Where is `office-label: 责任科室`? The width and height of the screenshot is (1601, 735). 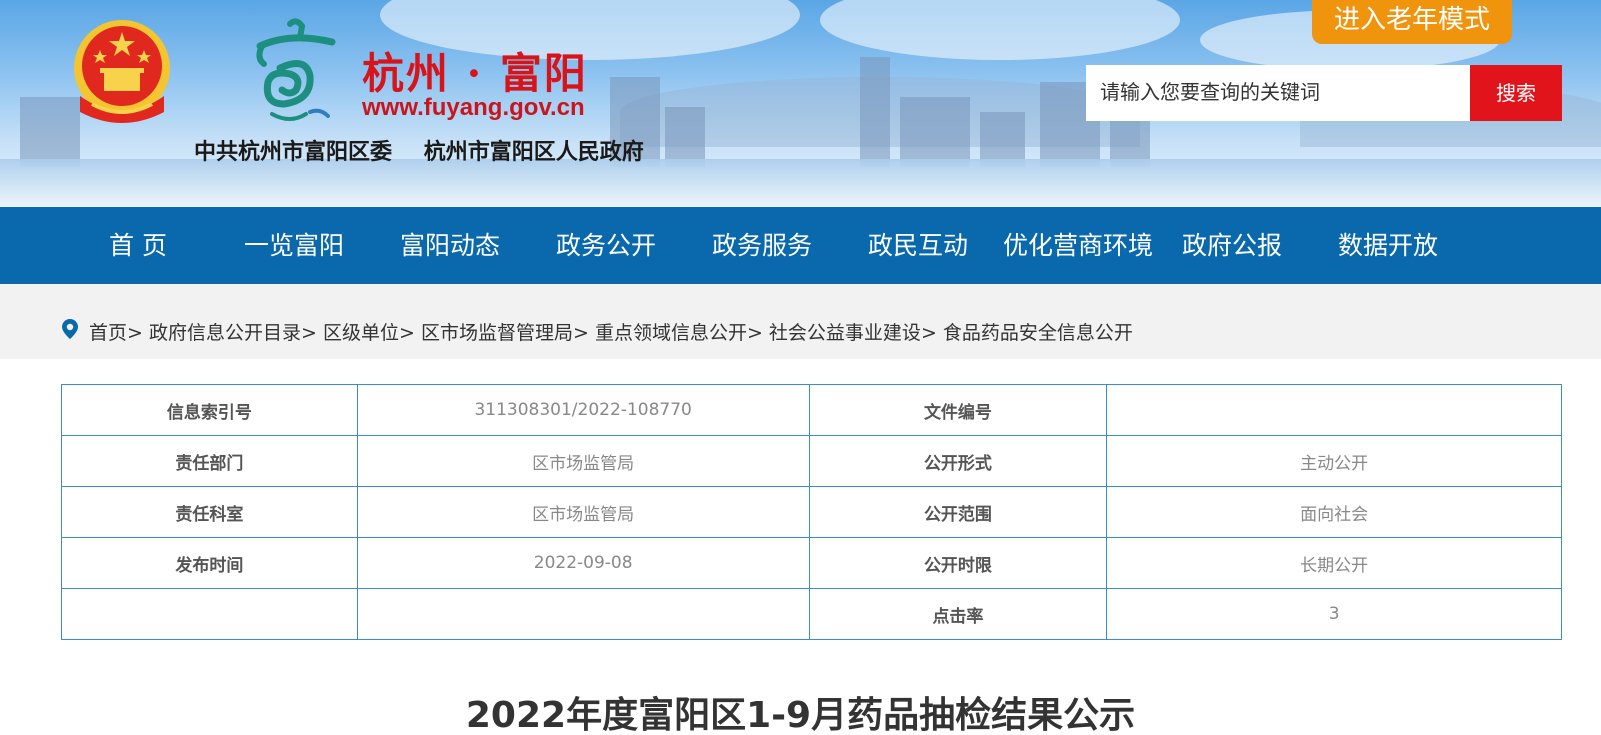 office-label: 责任科室 is located at coordinates (209, 512).